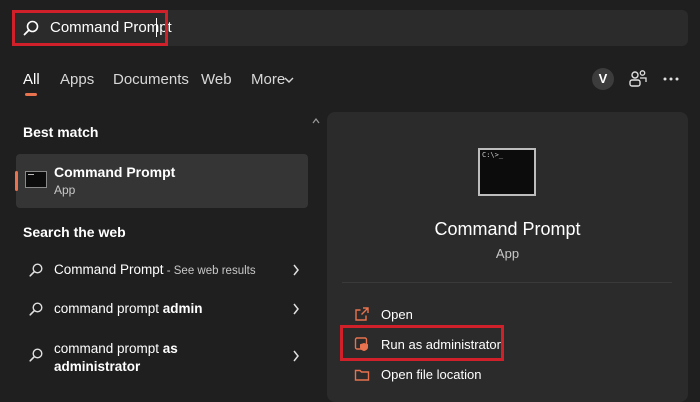 The image size is (700, 402). I want to click on web-result-hint: - See web results, so click(209, 271).